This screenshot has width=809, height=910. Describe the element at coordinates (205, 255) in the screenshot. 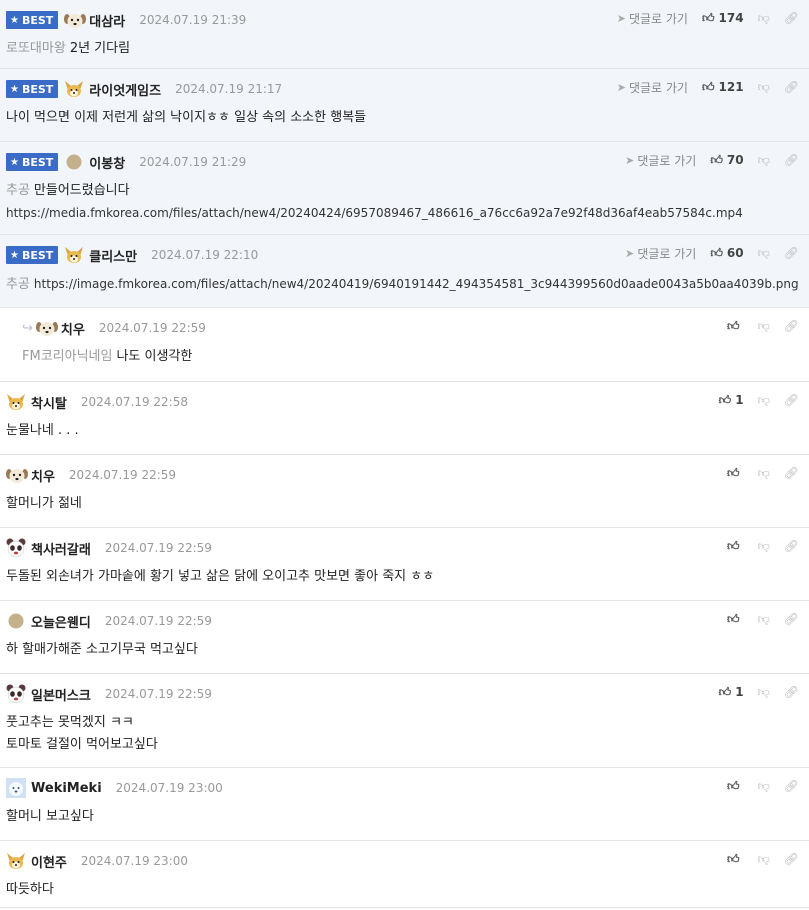

I see `comment-date: 2024.07.19 22:10` at that location.